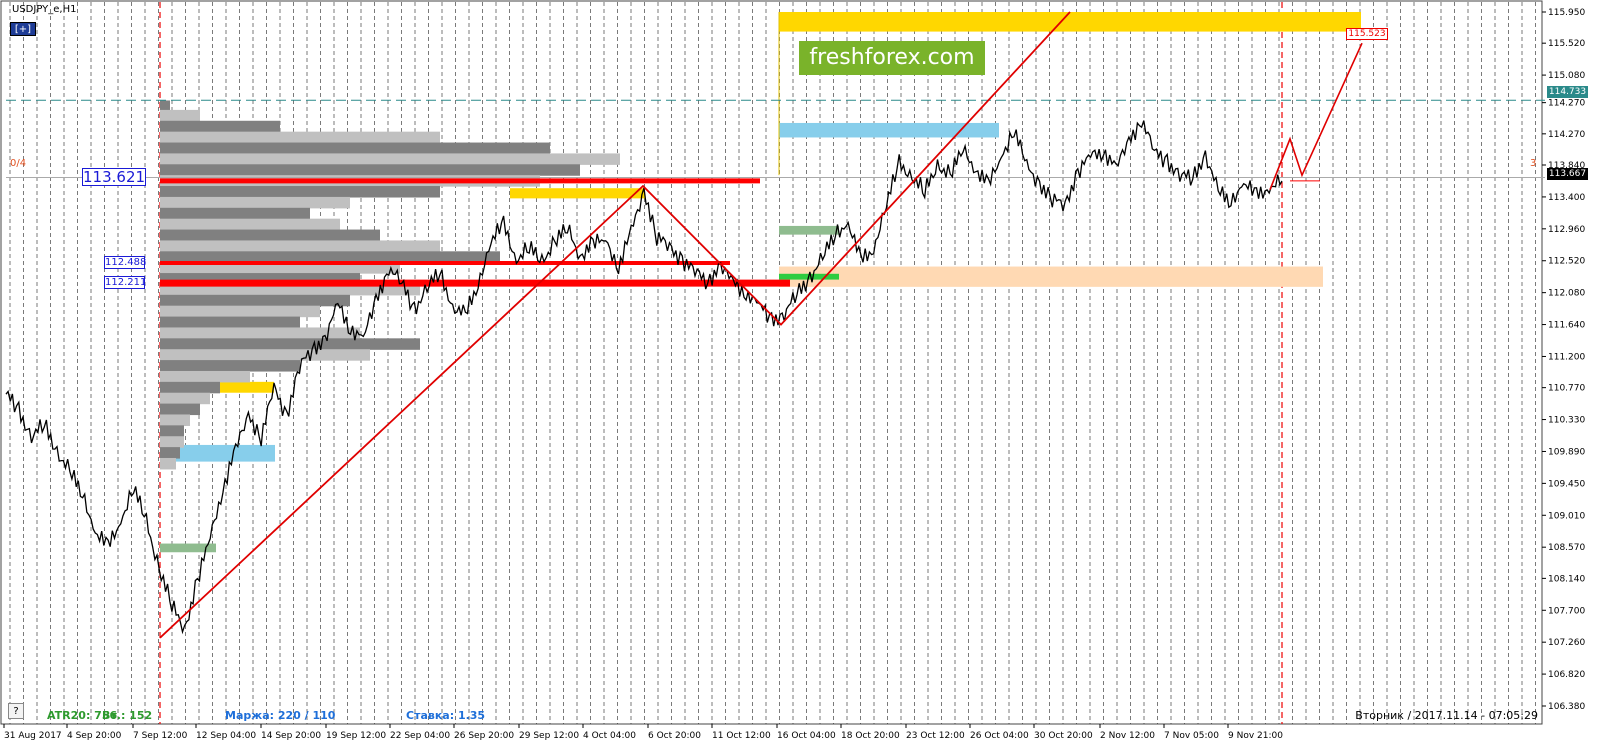 The height and width of the screenshot is (747, 1600). Describe the element at coordinates (222, 453) in the screenshot. I see `blue-zone-low` at that location.